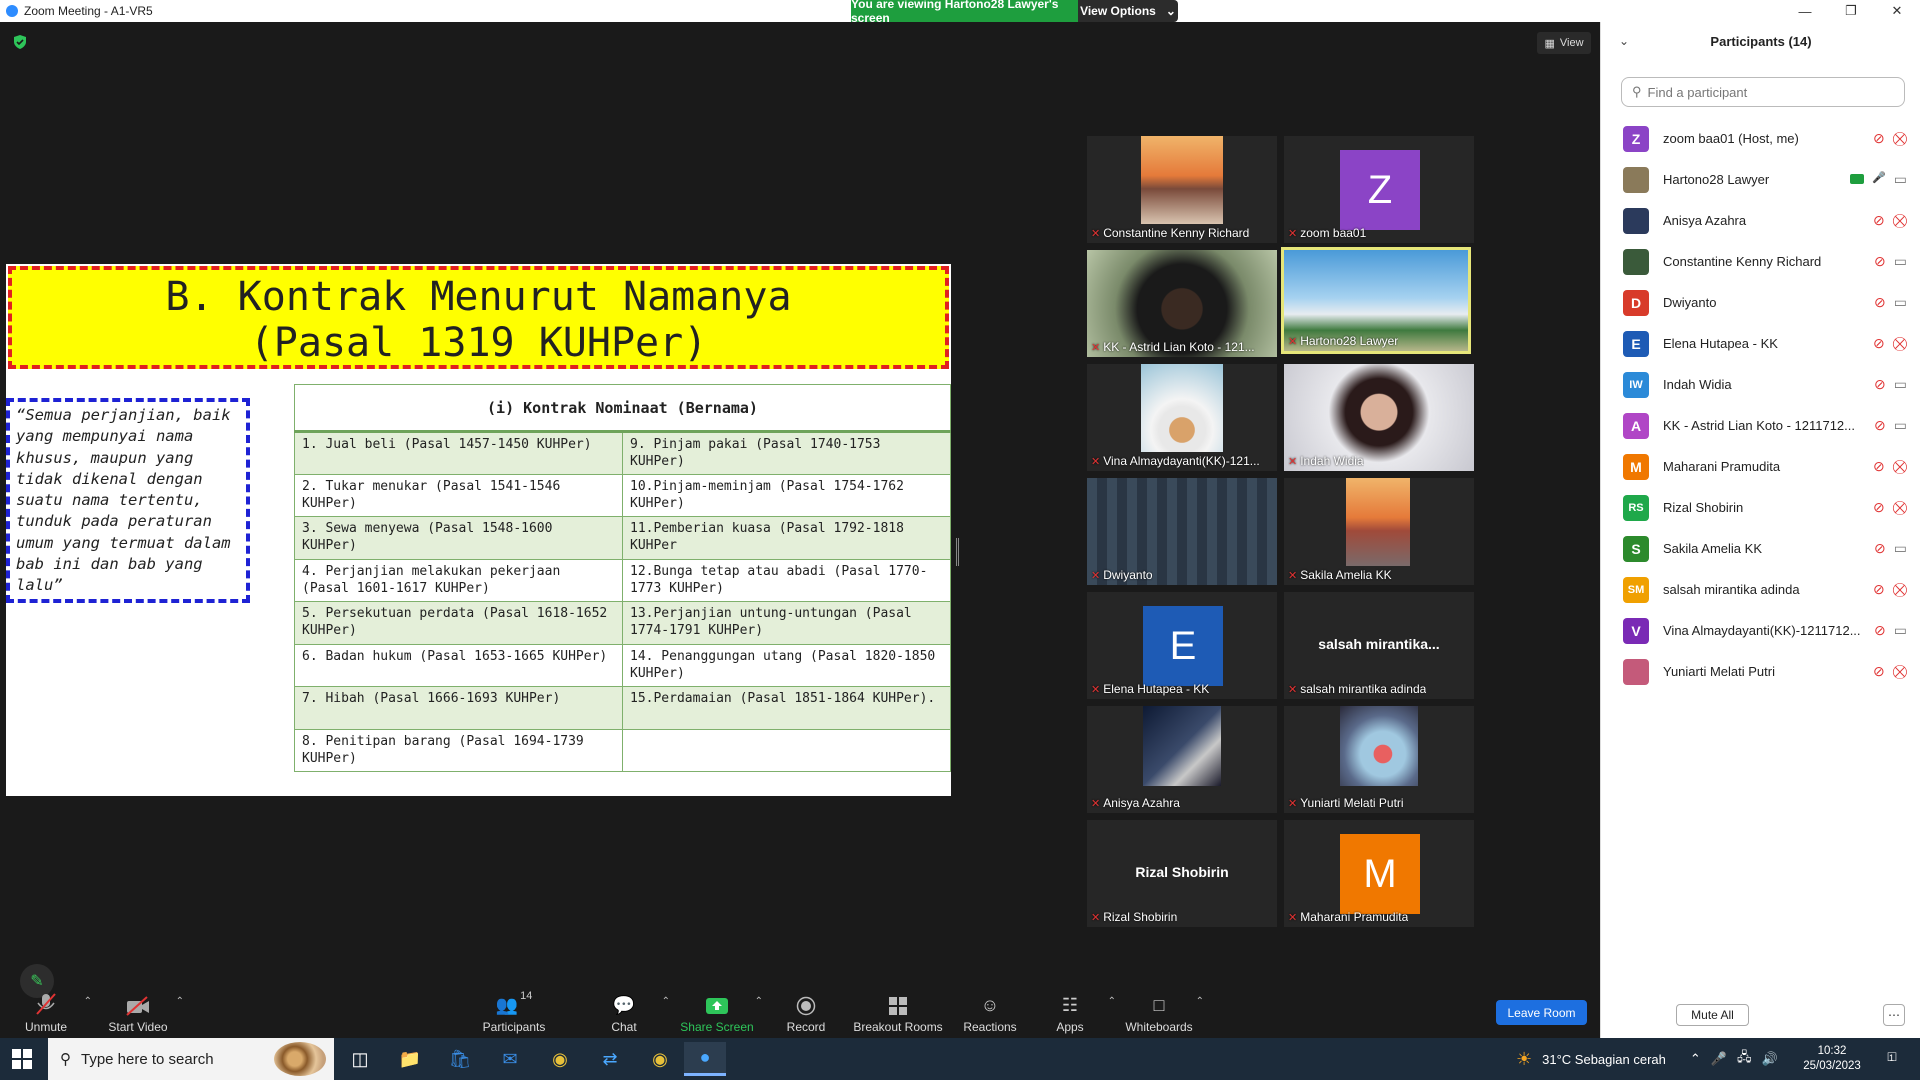 The width and height of the screenshot is (1920, 1080). I want to click on participant-row: Hartono28 Lawyer 🎤 ▭, so click(1760, 179).